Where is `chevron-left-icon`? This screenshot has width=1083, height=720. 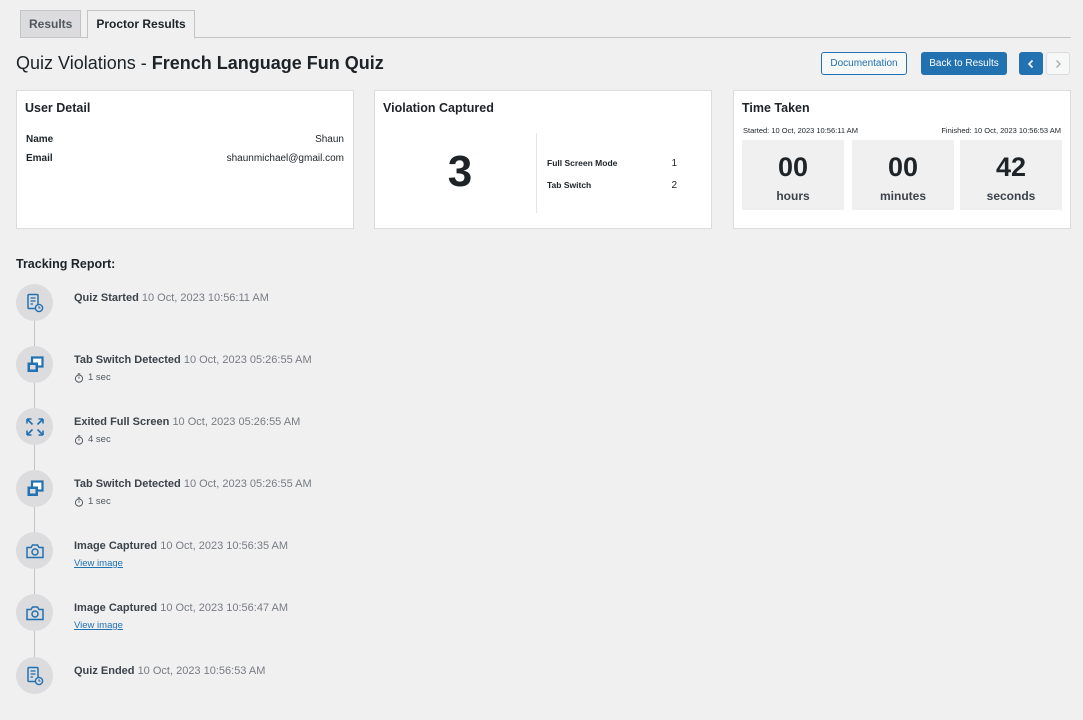 chevron-left-icon is located at coordinates (1030, 63).